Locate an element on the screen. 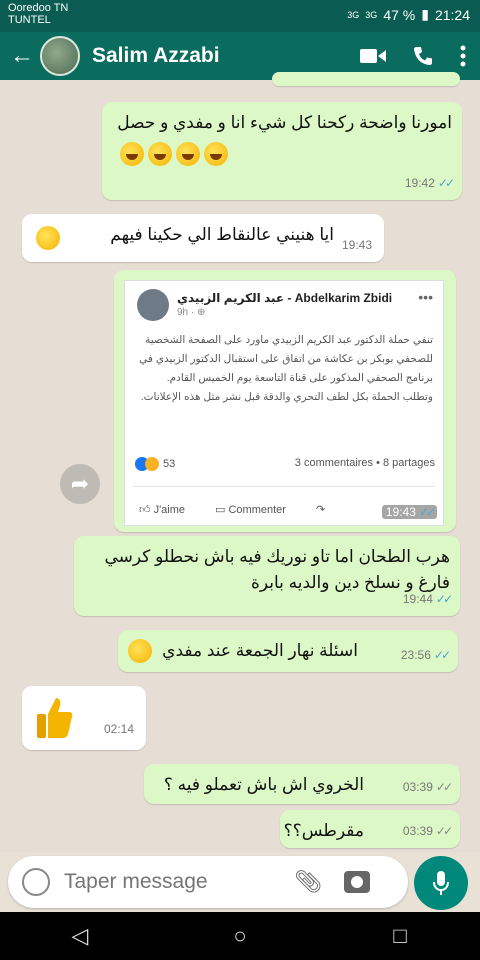  reactions: 53 is located at coordinates (155, 464).